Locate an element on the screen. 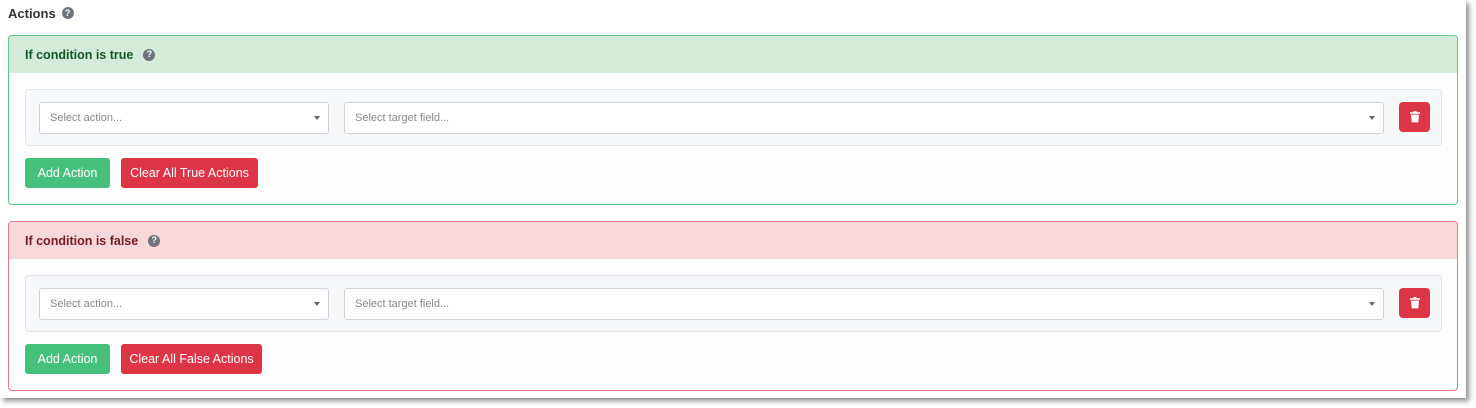 This screenshot has width=1476, height=408. false-card-header: If condition is false ? is located at coordinates (733, 240).